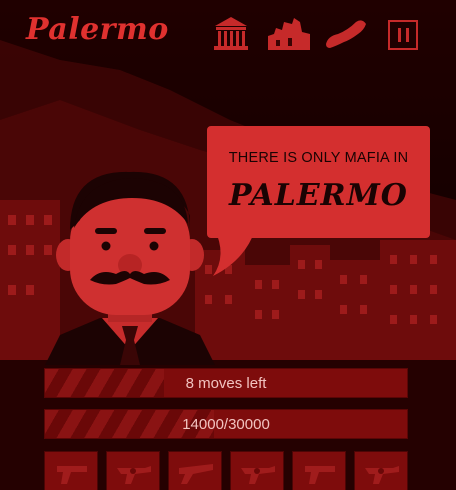 This screenshot has height=490, width=456. I want to click on top-bar: Palermo, so click(228, 35).